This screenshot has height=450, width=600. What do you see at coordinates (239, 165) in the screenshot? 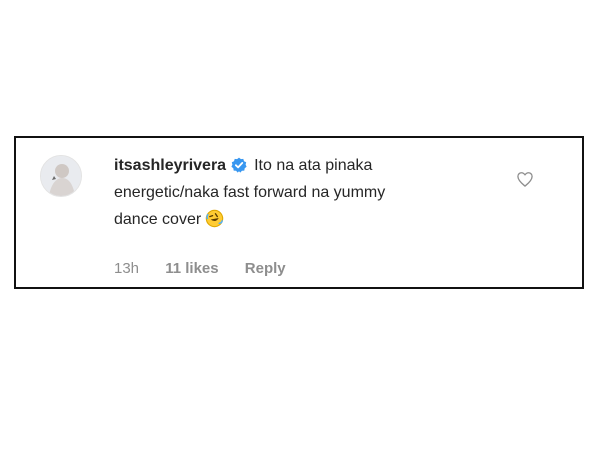
I see `verified-badge-icon` at bounding box center [239, 165].